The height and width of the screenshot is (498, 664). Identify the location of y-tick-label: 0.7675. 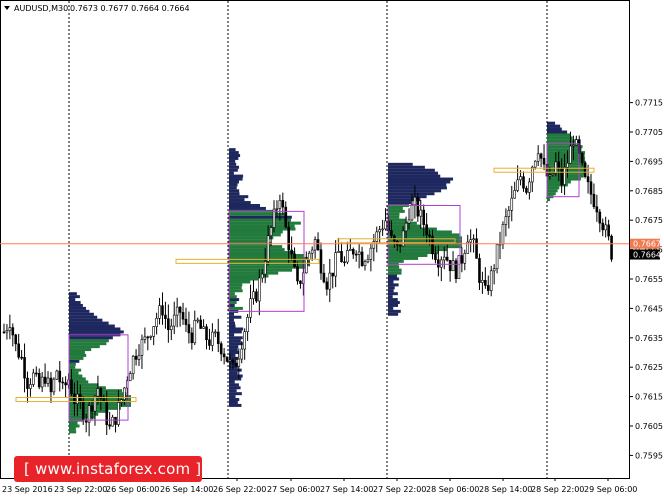
(649, 220).